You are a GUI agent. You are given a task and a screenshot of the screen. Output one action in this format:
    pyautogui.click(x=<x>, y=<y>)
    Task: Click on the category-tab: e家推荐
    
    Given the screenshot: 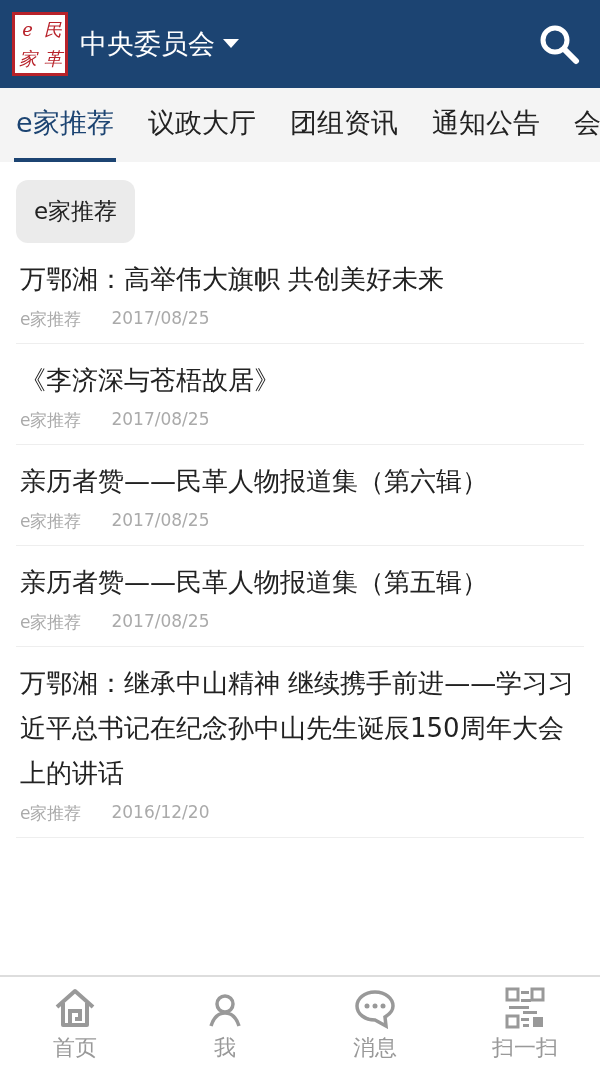 What is the action you would take?
    pyautogui.click(x=65, y=125)
    